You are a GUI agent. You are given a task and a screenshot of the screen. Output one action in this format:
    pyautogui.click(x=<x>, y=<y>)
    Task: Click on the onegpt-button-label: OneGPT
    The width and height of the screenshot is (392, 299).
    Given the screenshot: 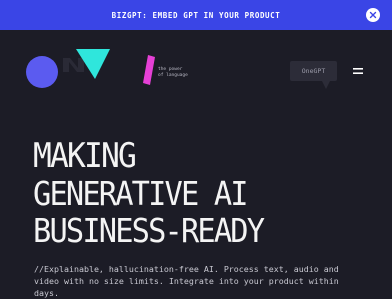 What is the action you would take?
    pyautogui.click(x=313, y=71)
    